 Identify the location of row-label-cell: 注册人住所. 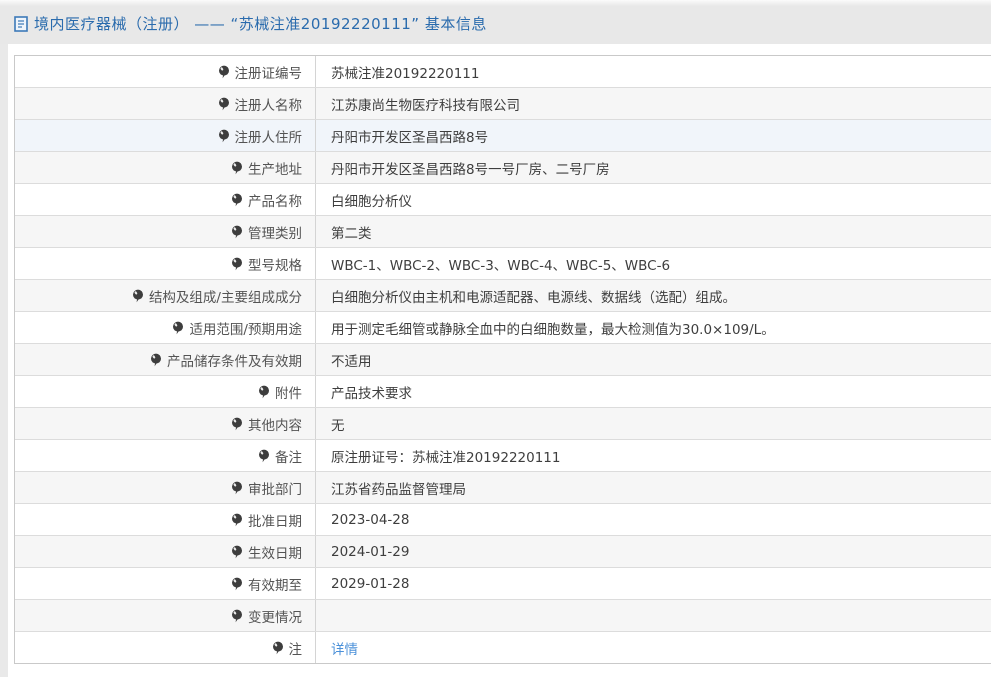
(165, 135).